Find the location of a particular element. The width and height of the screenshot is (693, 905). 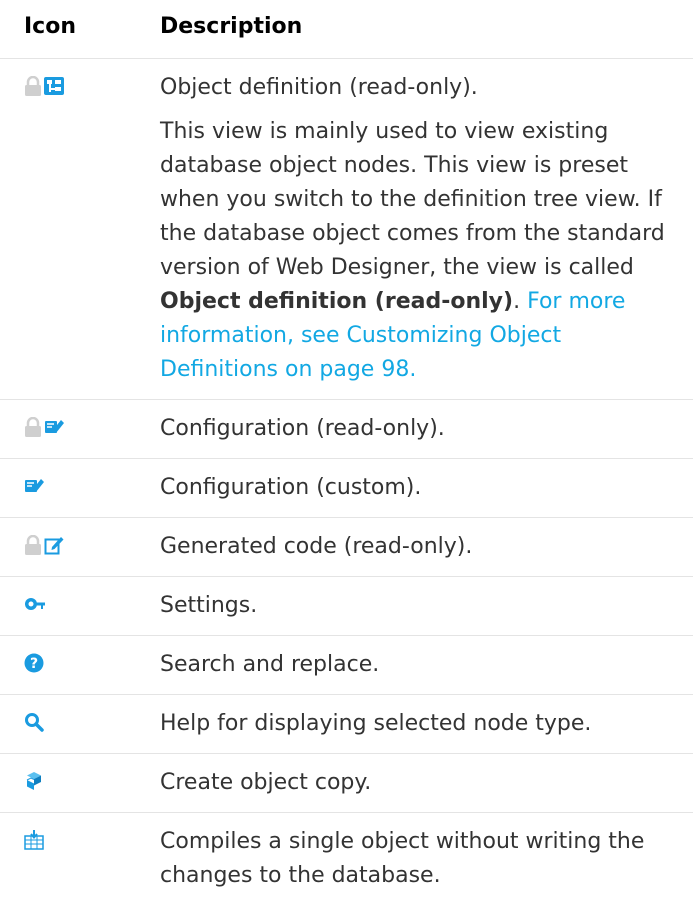

body-after-bold: . is located at coordinates (520, 301).